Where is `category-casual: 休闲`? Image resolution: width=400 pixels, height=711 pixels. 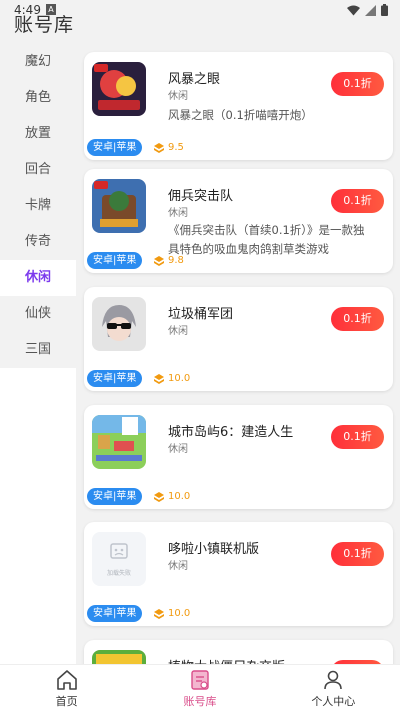 category-casual: 休闲 is located at coordinates (38, 278).